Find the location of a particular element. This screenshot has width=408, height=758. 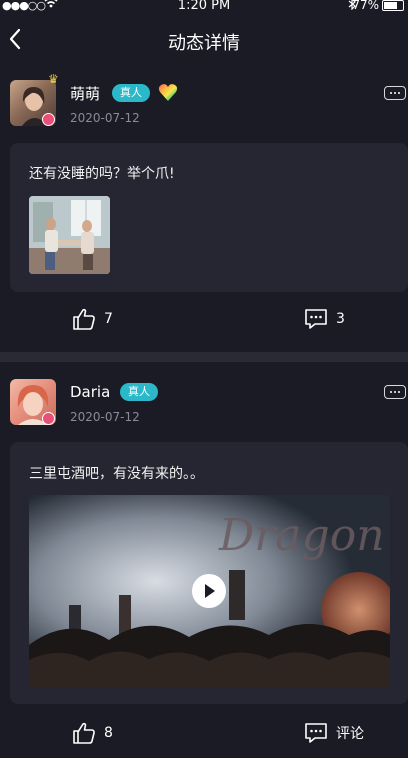

post-divider is located at coordinates (204, 357).